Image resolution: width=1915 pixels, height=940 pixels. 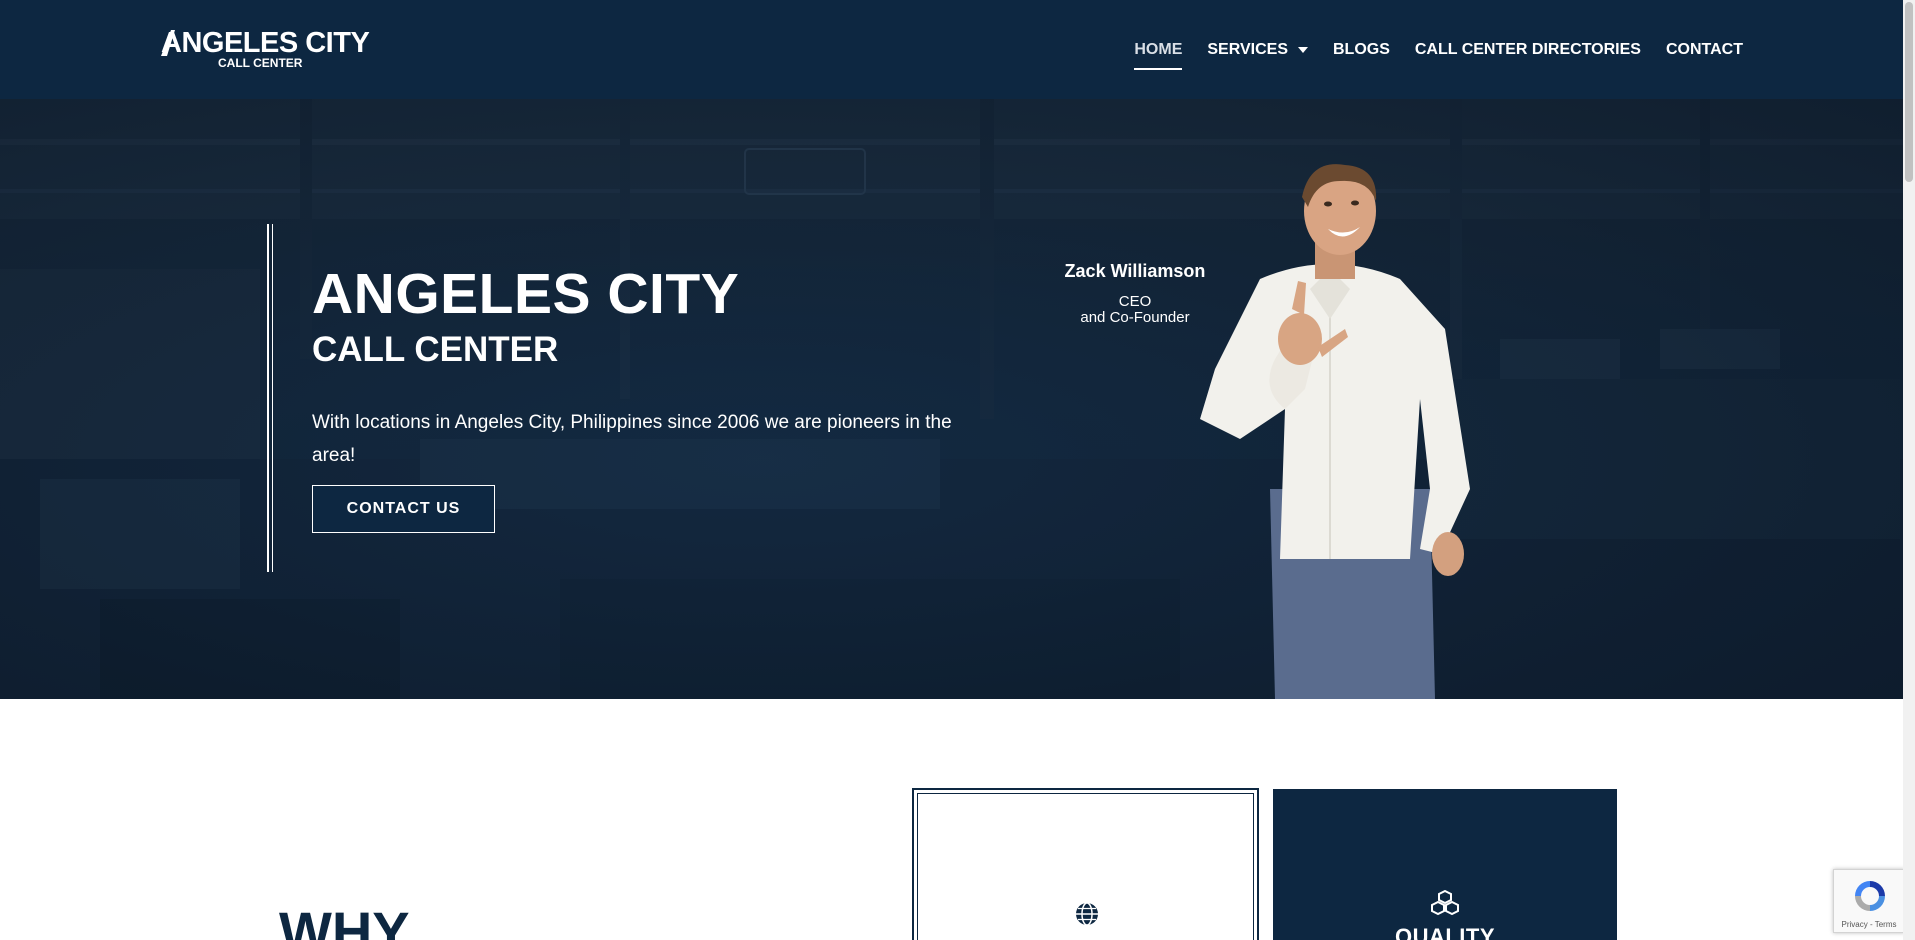 I want to click on nav-home: HOME, so click(x=1158, y=50).